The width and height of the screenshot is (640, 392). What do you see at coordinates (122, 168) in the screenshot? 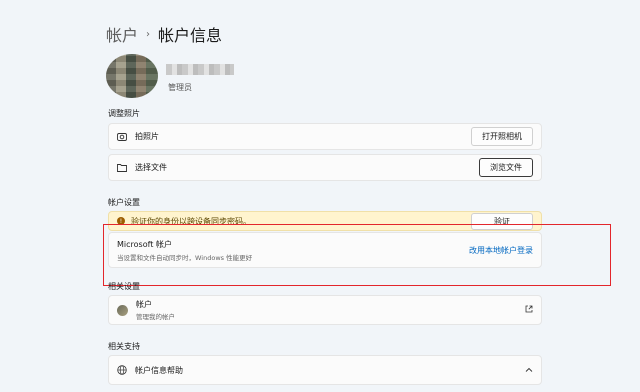
I see `folder-icon` at bounding box center [122, 168].